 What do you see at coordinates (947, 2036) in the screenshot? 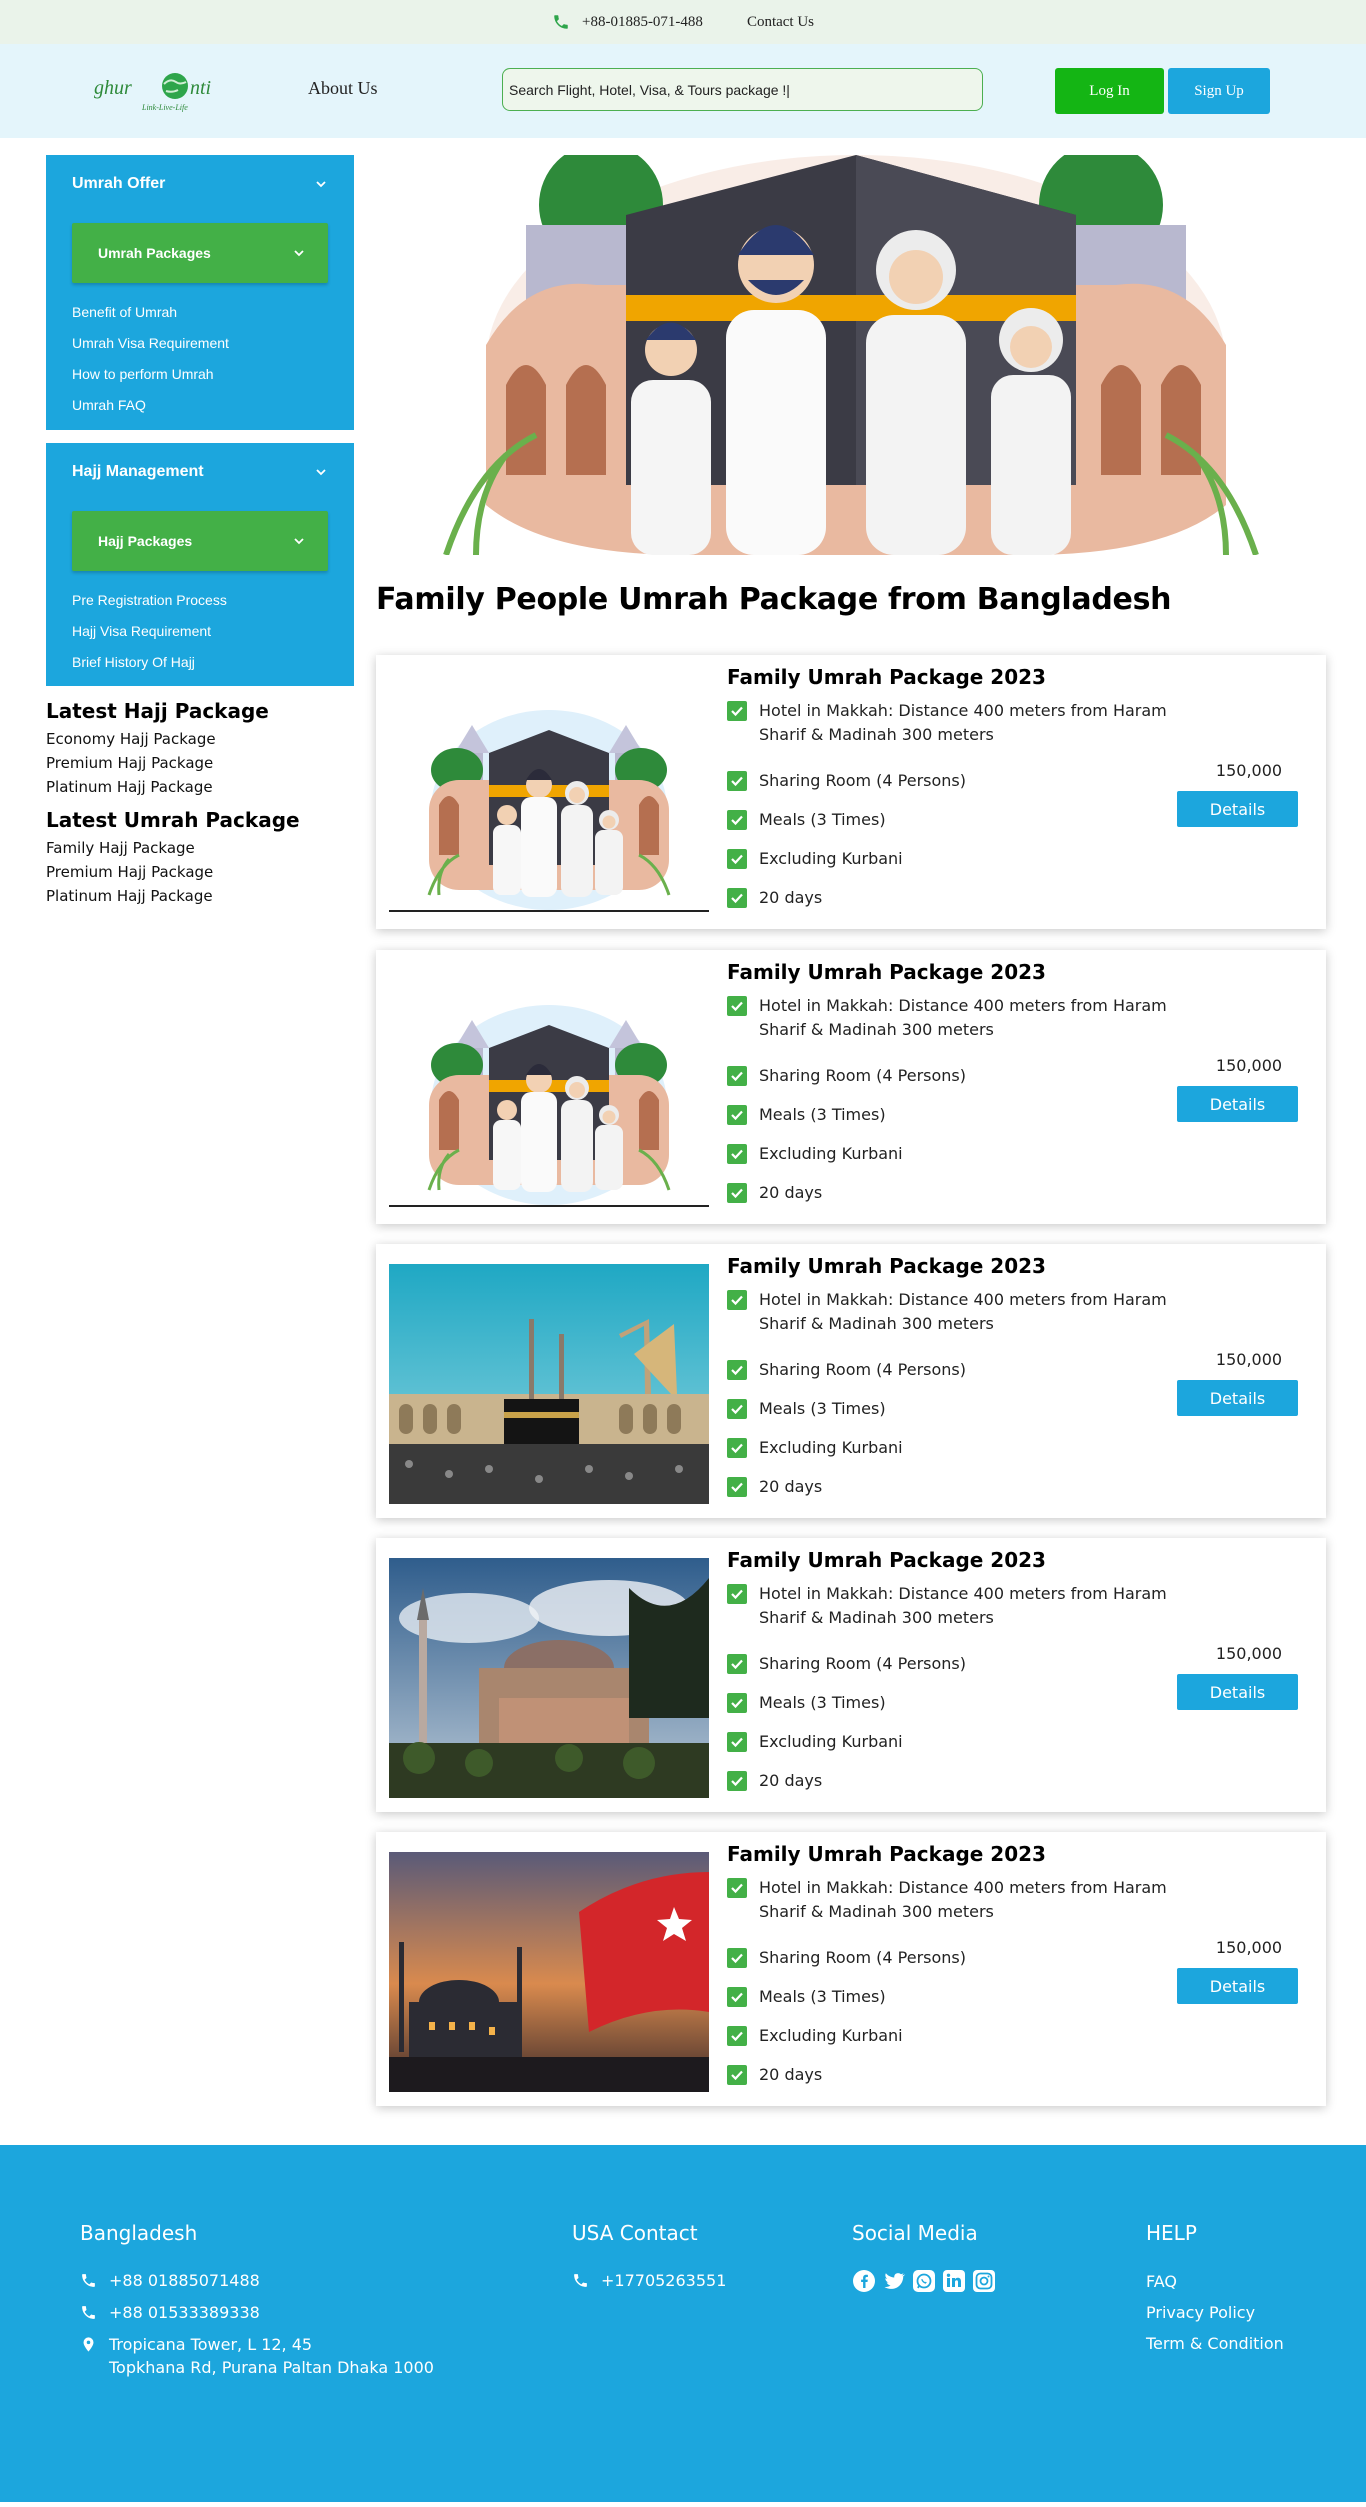
I see `feature-item: Excluding Kurbani` at bounding box center [947, 2036].